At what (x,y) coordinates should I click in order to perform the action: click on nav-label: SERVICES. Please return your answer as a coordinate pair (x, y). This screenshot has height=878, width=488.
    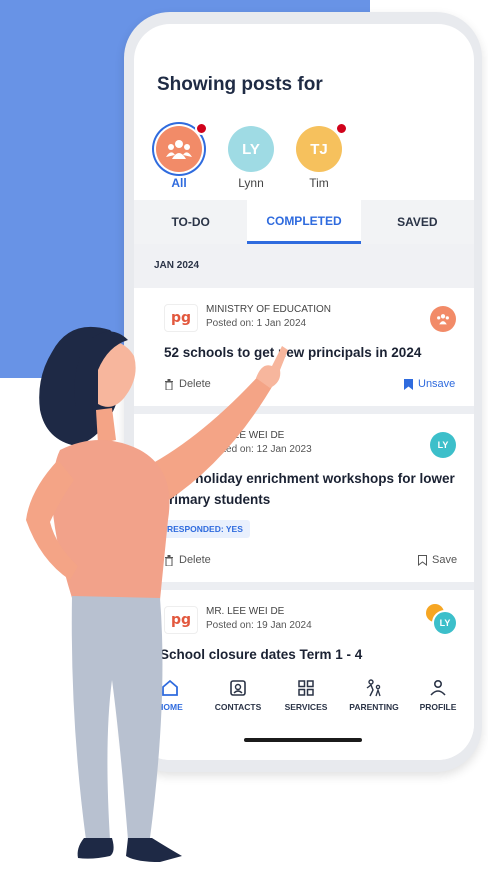
    Looking at the image, I should click on (306, 707).